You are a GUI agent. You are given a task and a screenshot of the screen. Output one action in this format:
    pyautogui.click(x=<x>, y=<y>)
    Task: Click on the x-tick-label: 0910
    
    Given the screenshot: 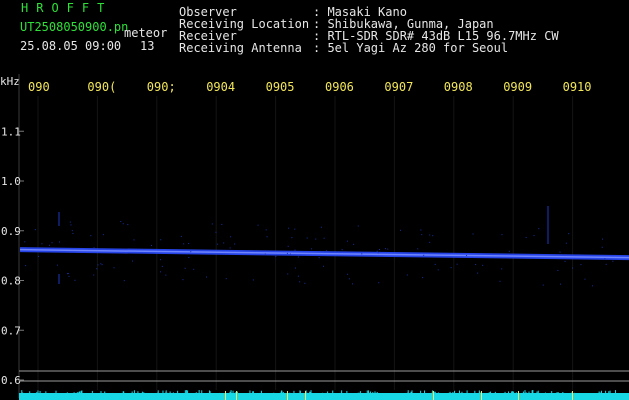 What is the action you would take?
    pyautogui.click(x=577, y=87)
    